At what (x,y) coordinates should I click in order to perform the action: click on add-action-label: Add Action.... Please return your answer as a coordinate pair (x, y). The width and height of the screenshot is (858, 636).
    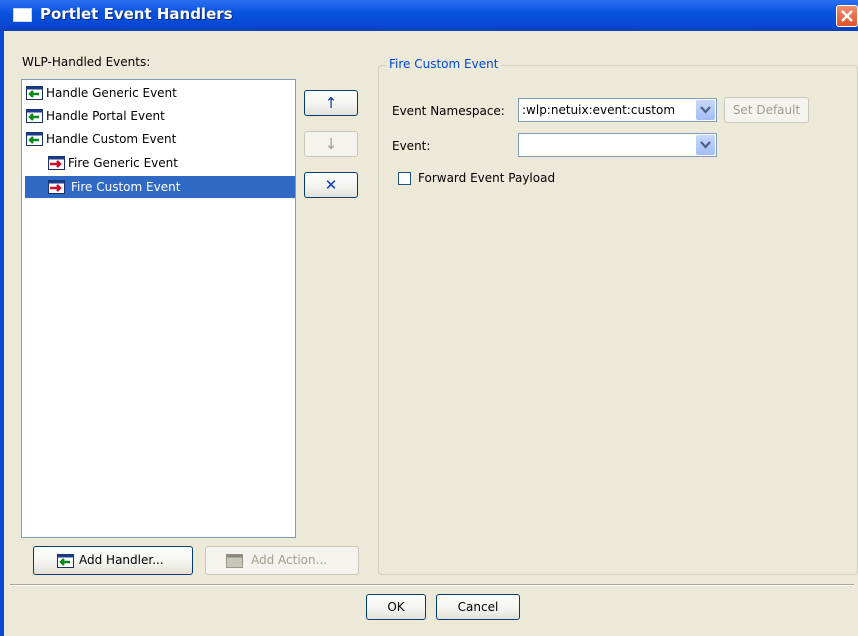
    Looking at the image, I should click on (289, 560).